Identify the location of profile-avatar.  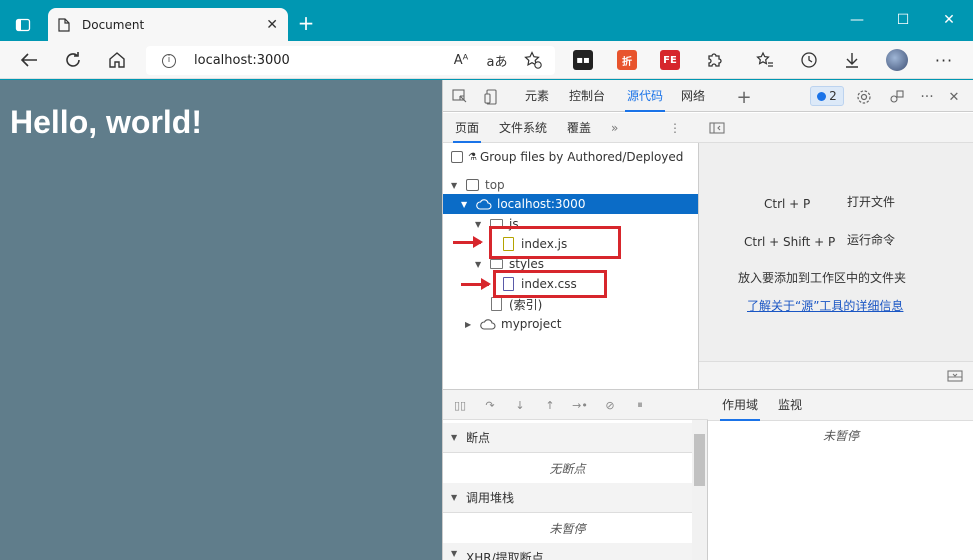
(897, 60).